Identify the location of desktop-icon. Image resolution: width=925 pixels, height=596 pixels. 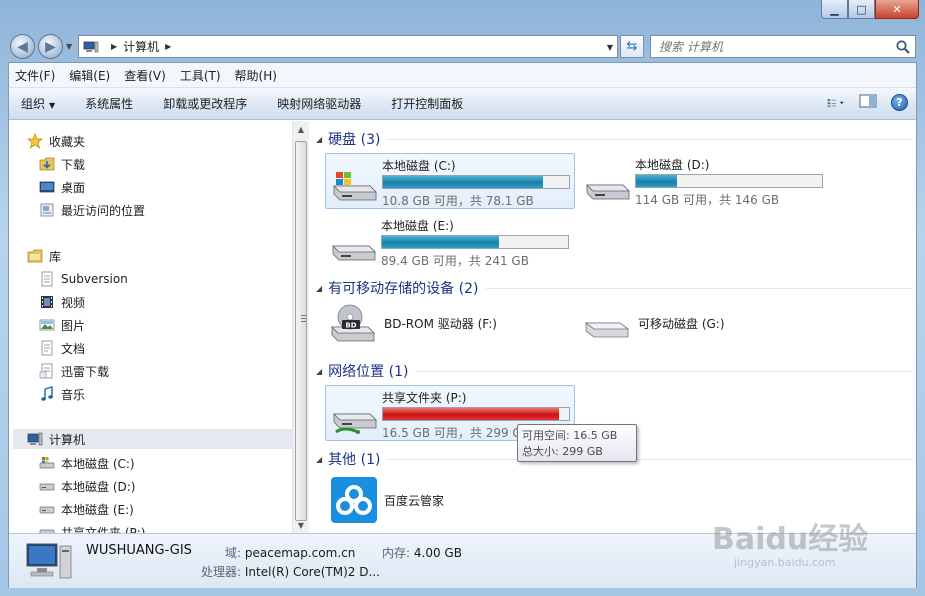
(47, 187).